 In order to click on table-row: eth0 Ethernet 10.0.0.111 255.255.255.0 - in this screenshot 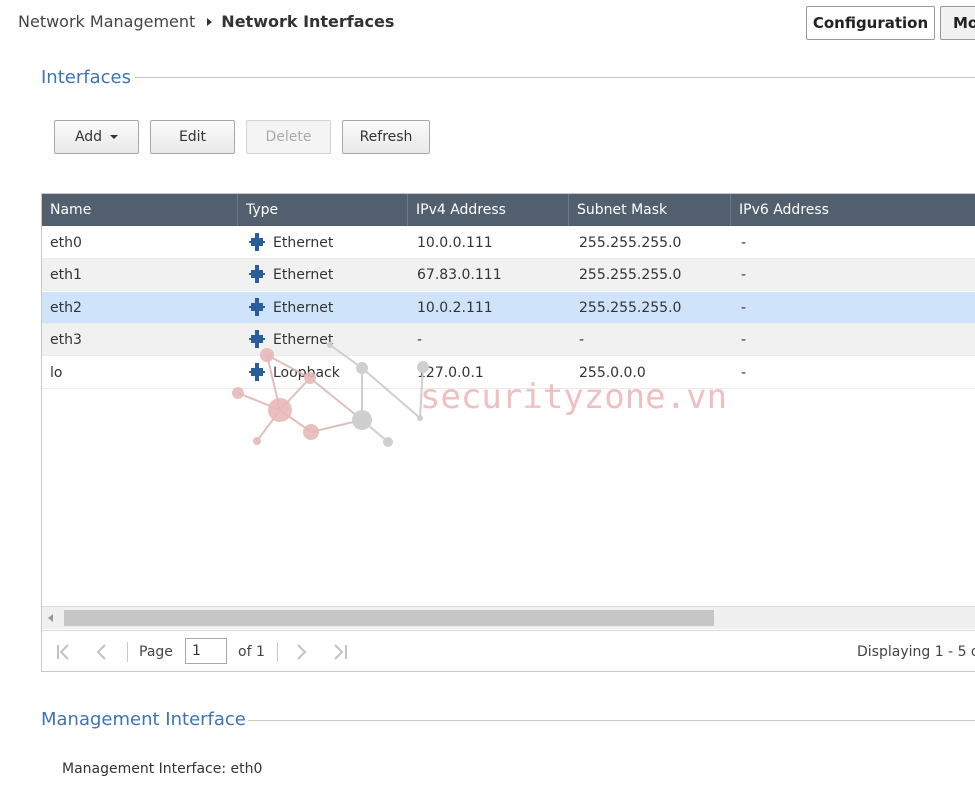, I will do `click(508, 243)`.